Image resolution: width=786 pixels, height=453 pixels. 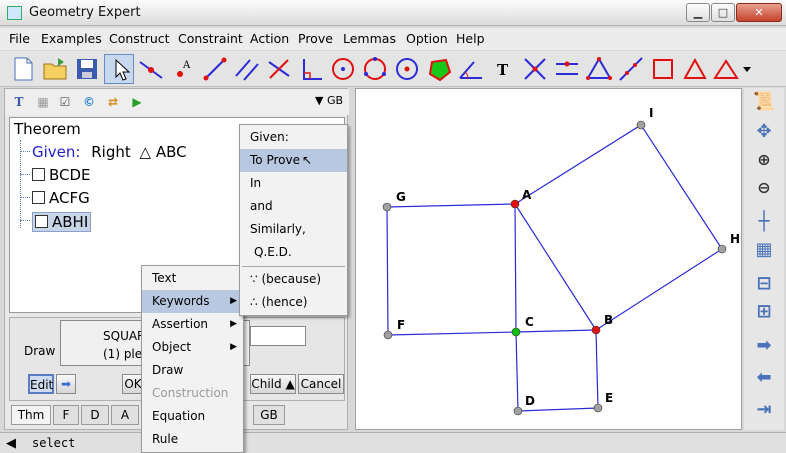 What do you see at coordinates (269, 38) in the screenshot?
I see `menu-action: Action` at bounding box center [269, 38].